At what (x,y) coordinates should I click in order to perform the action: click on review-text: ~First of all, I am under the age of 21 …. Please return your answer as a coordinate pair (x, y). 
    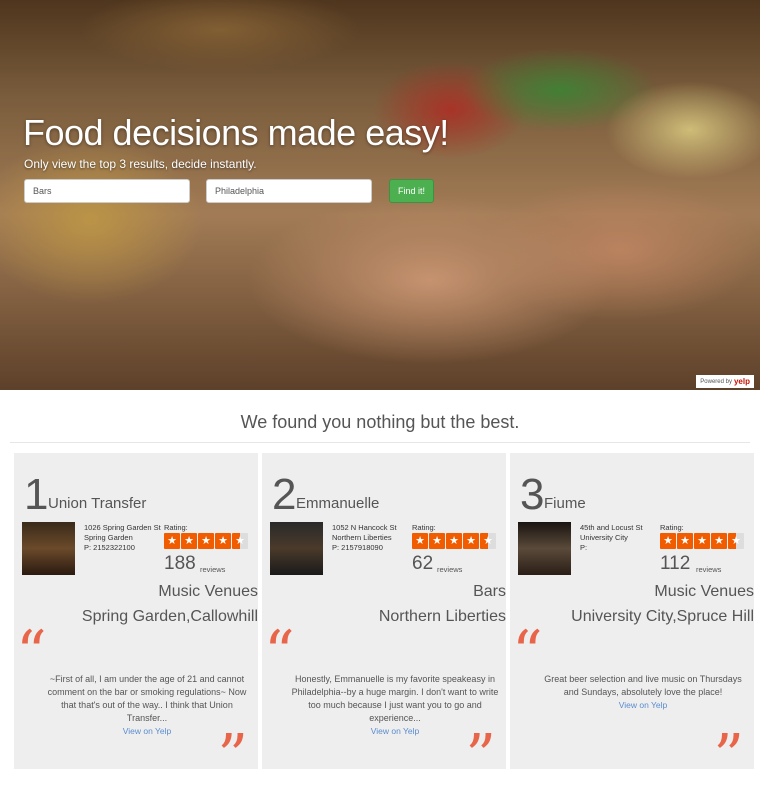
    Looking at the image, I should click on (147, 699).